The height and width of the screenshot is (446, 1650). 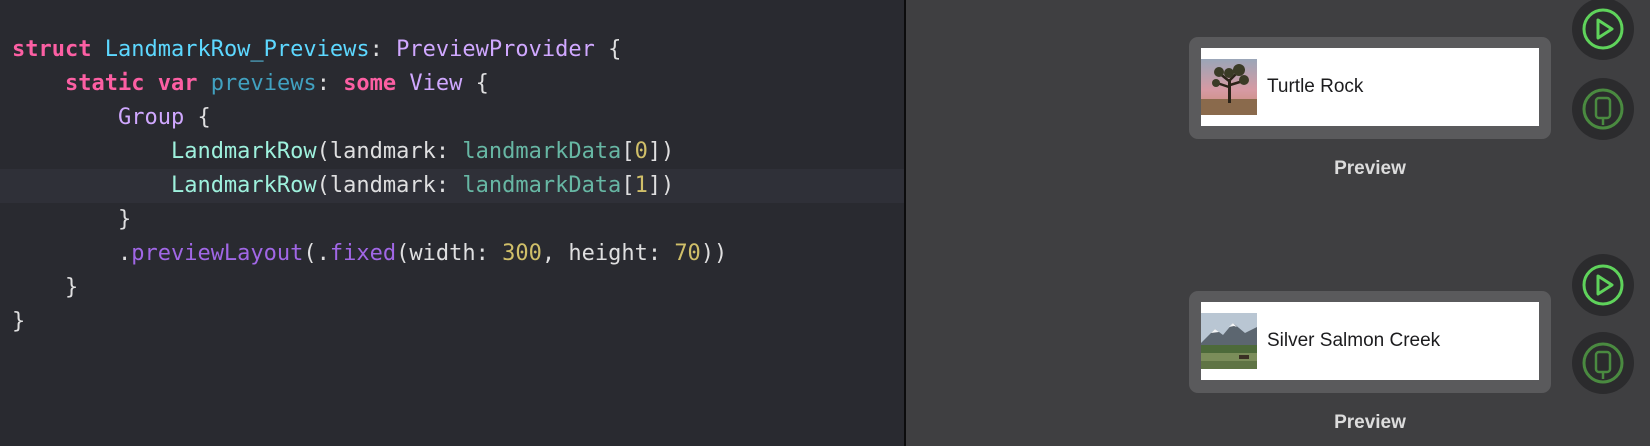 What do you see at coordinates (1370, 168) in the screenshot?
I see `preview-label-1: Preview` at bounding box center [1370, 168].